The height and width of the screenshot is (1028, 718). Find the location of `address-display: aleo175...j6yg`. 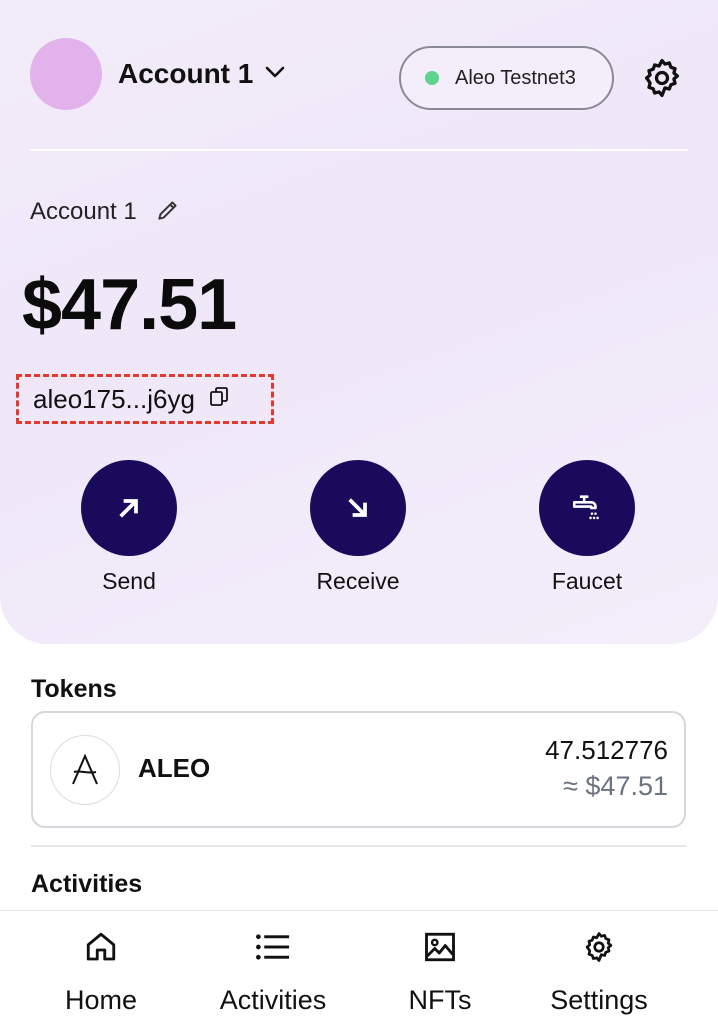

address-display: aleo175...j6yg is located at coordinates (145, 399).